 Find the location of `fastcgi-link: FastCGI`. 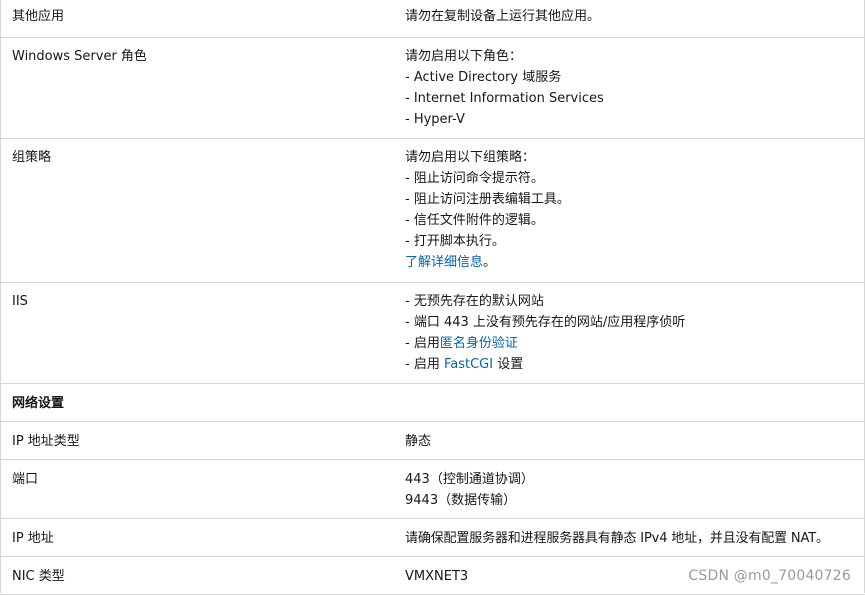

fastcgi-link: FastCGI is located at coordinates (468, 364).